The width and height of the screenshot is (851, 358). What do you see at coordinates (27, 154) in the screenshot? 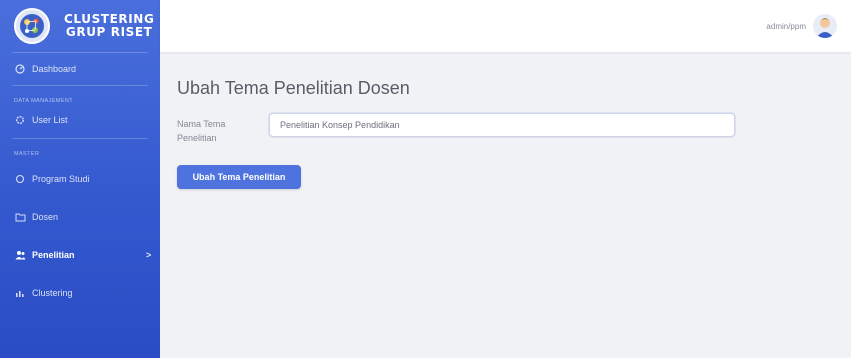
I see `sidebar-section-heading: MASTER` at bounding box center [27, 154].